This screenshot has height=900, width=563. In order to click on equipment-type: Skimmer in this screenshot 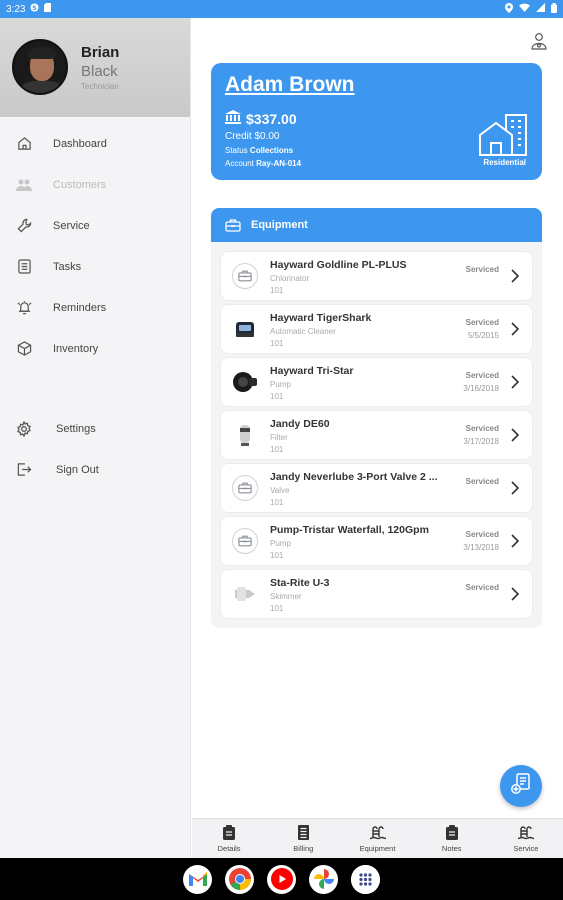, I will do `click(286, 596)`.